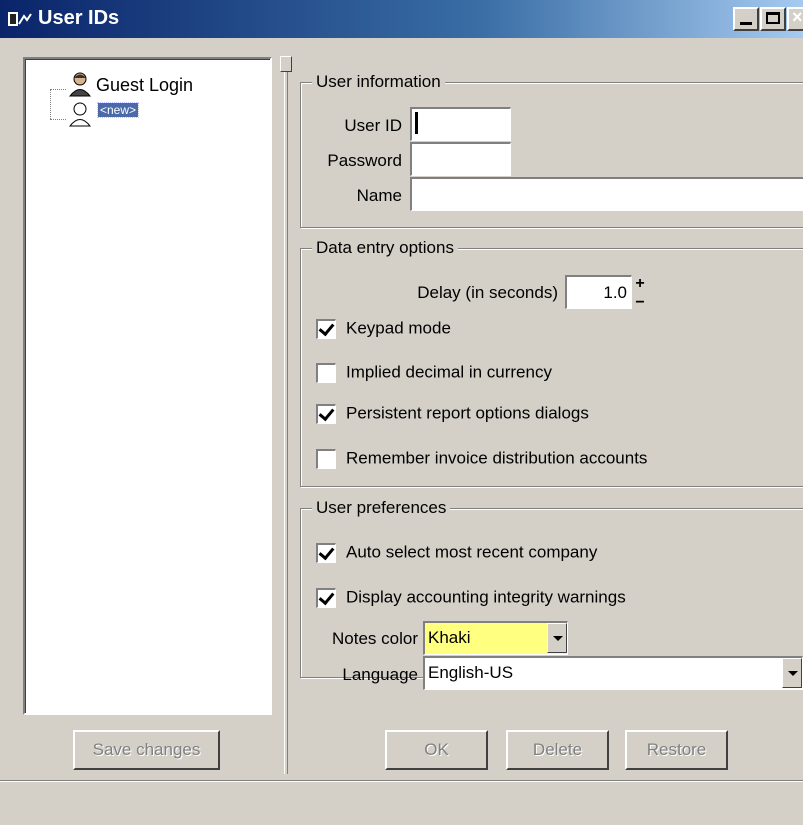  I want to click on language-select: English-US, so click(613, 673).